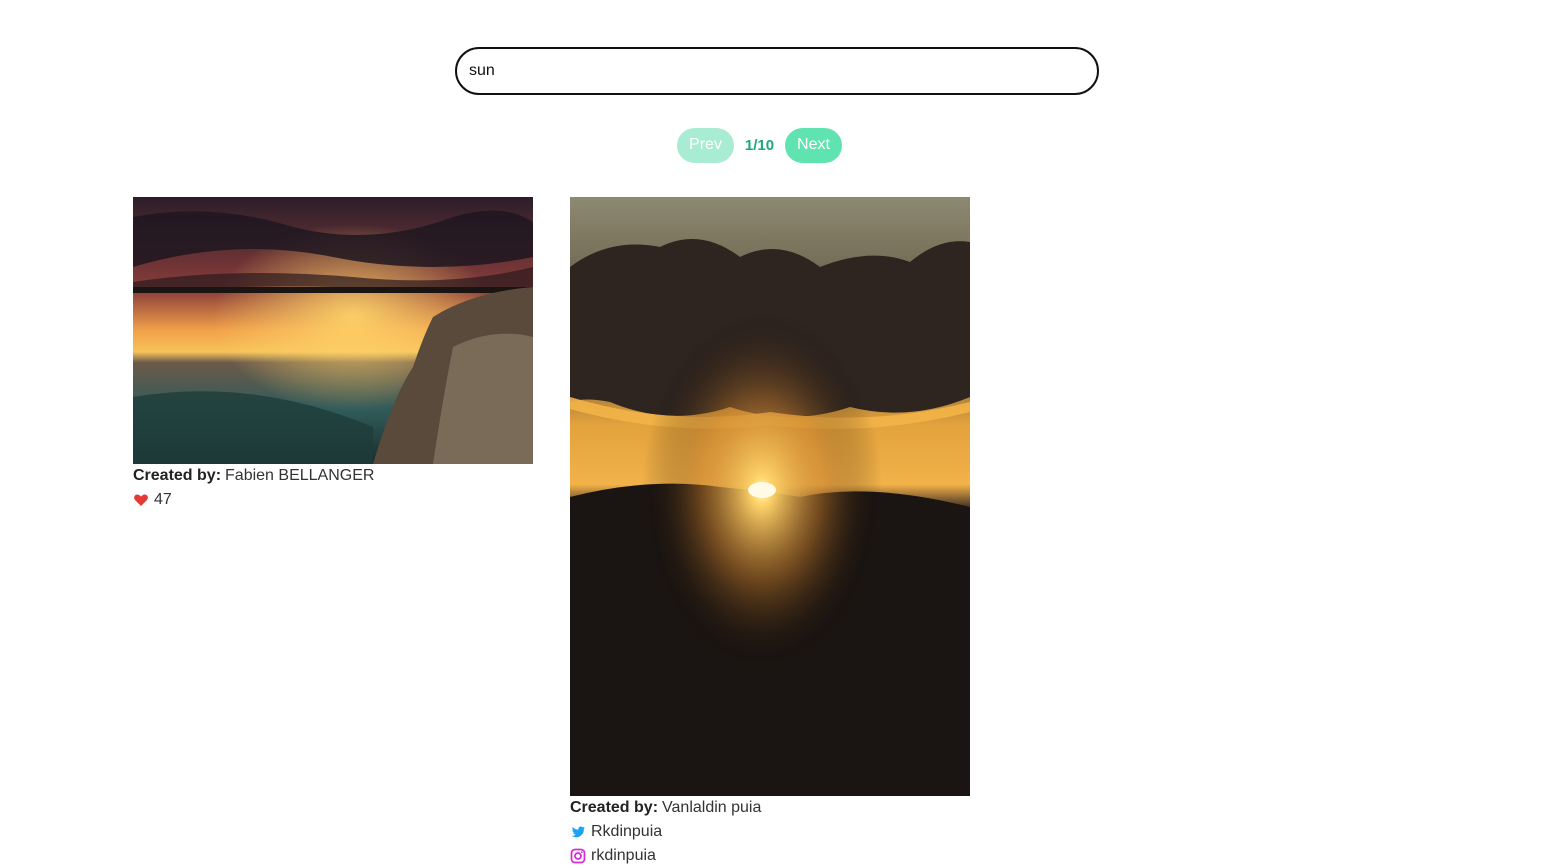  I want to click on prev-button: Prev, so click(705, 145).